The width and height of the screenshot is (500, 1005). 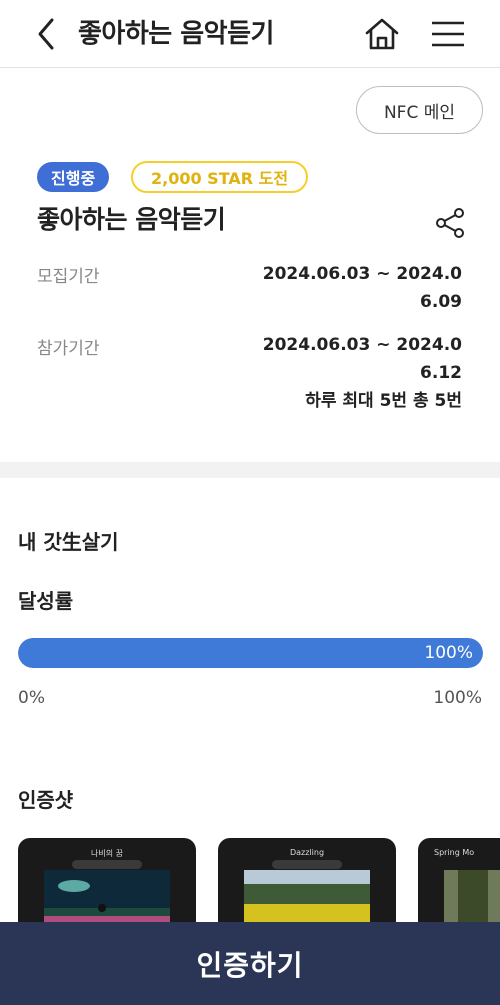 What do you see at coordinates (220, 177) in the screenshot?
I see `challenge-badge: 2,000 STAR 도전` at bounding box center [220, 177].